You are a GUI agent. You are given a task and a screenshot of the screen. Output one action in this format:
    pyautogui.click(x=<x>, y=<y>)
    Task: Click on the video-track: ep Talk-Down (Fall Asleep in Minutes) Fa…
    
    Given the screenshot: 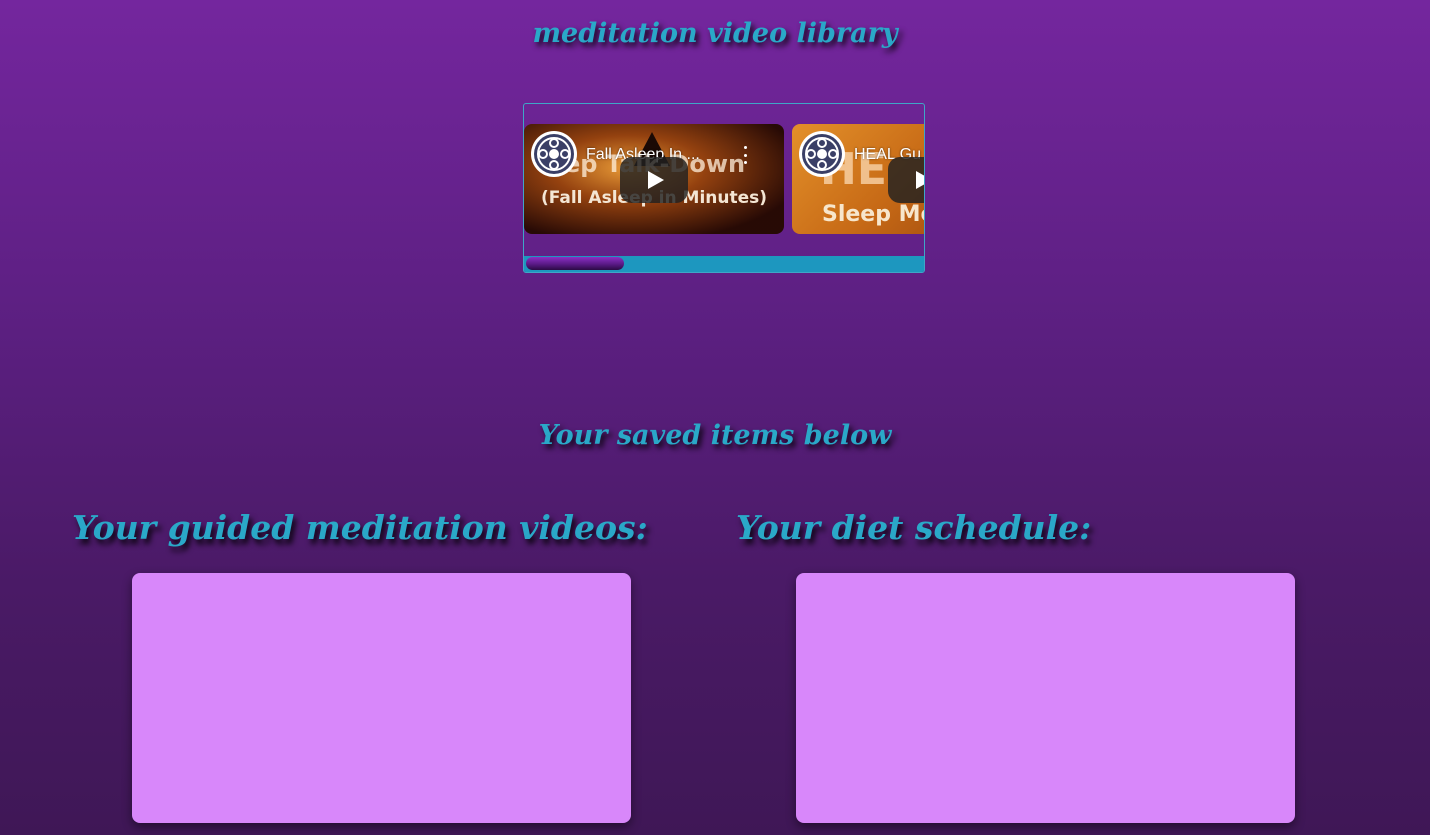 What is the action you would take?
    pyautogui.click(x=724, y=179)
    